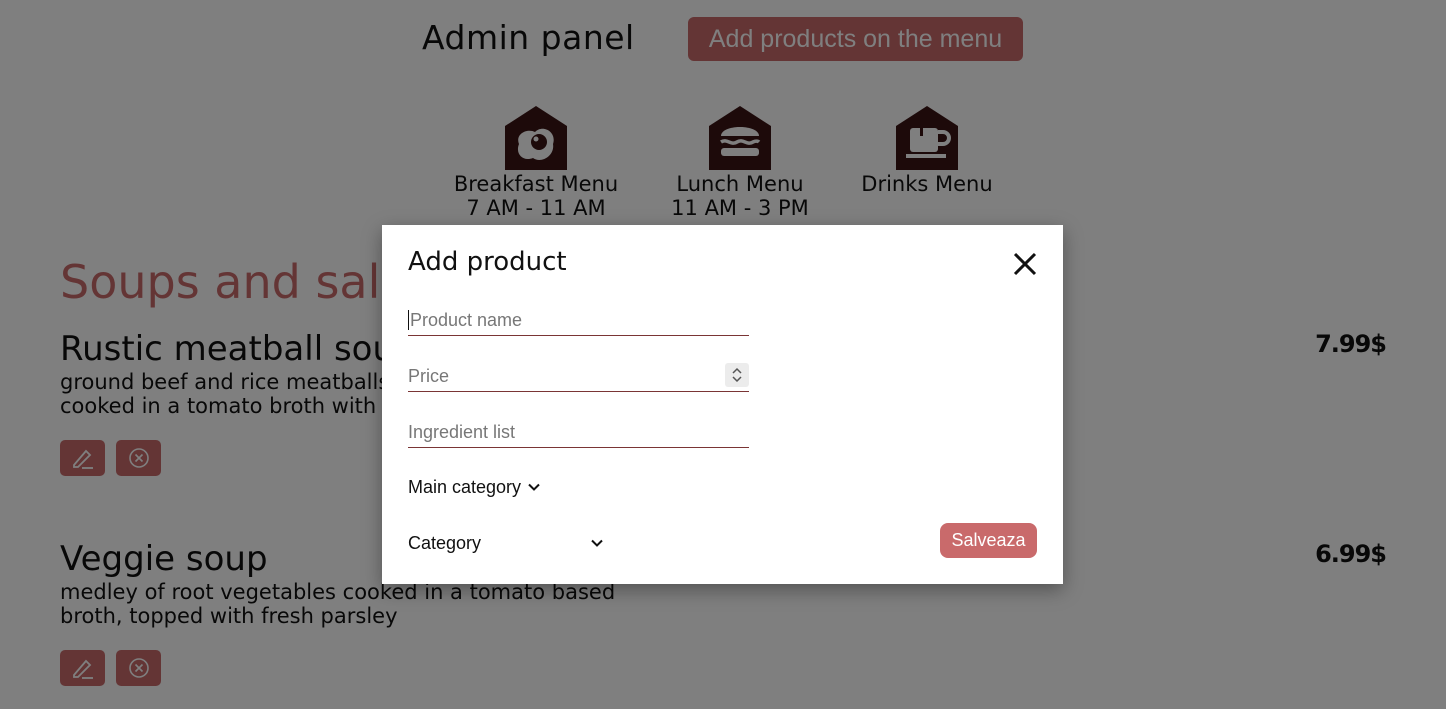 The image size is (1446, 709). I want to click on save-button: Salveaza, so click(988, 540).